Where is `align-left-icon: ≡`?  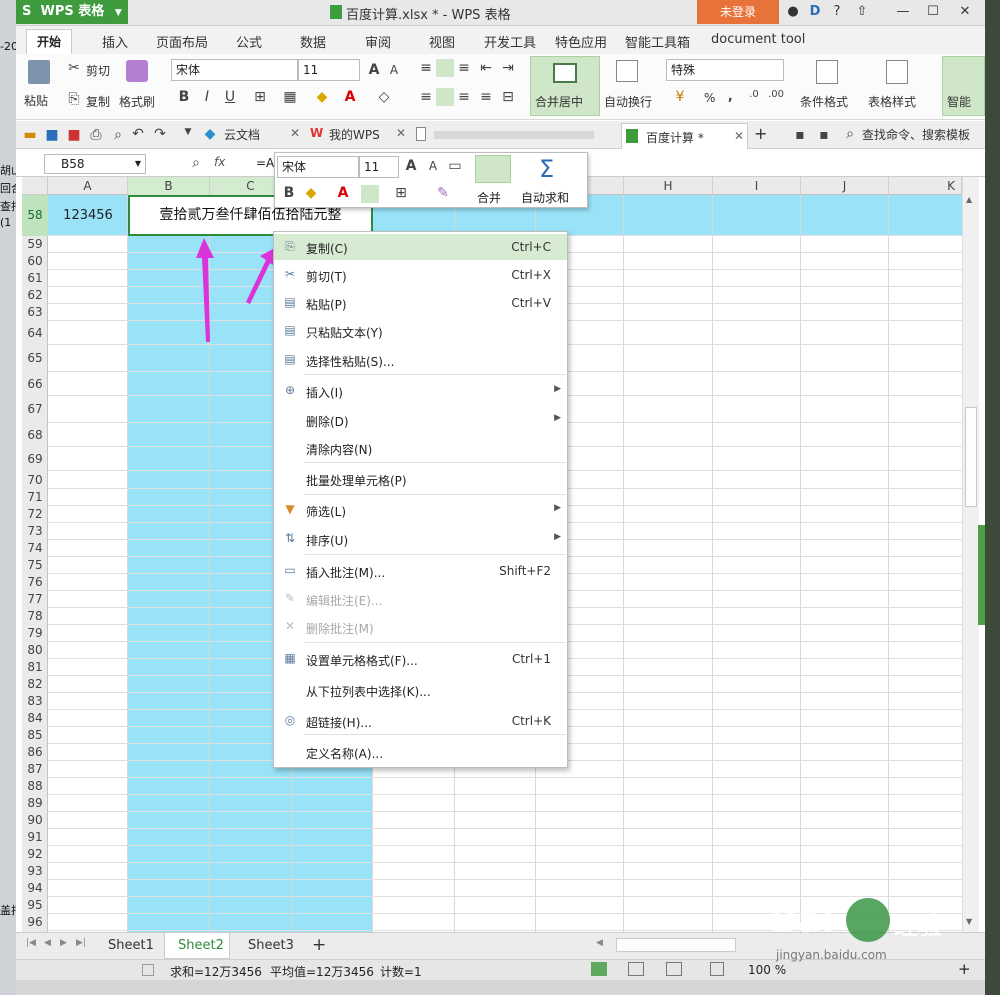
align-left-icon: ≡ is located at coordinates (426, 97).